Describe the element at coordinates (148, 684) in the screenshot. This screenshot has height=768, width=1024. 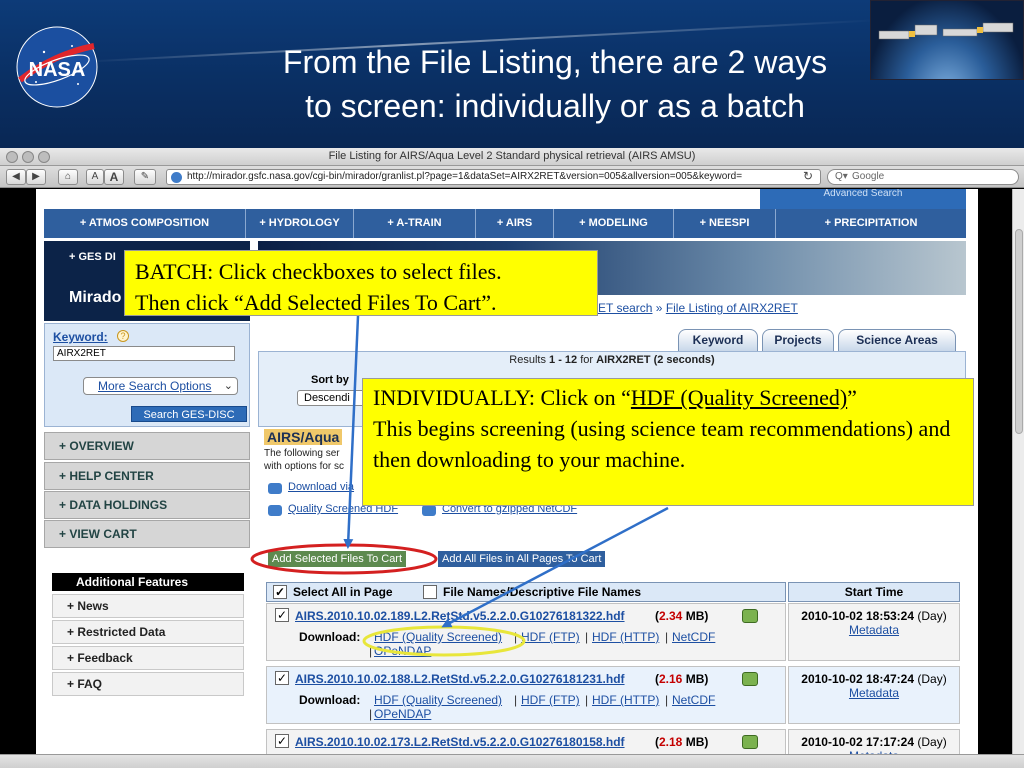
I see `feature-item-faq: + FAQ` at that location.